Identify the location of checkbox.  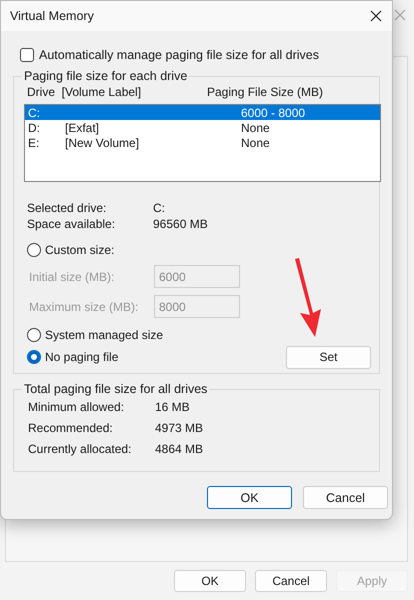
(27, 55).